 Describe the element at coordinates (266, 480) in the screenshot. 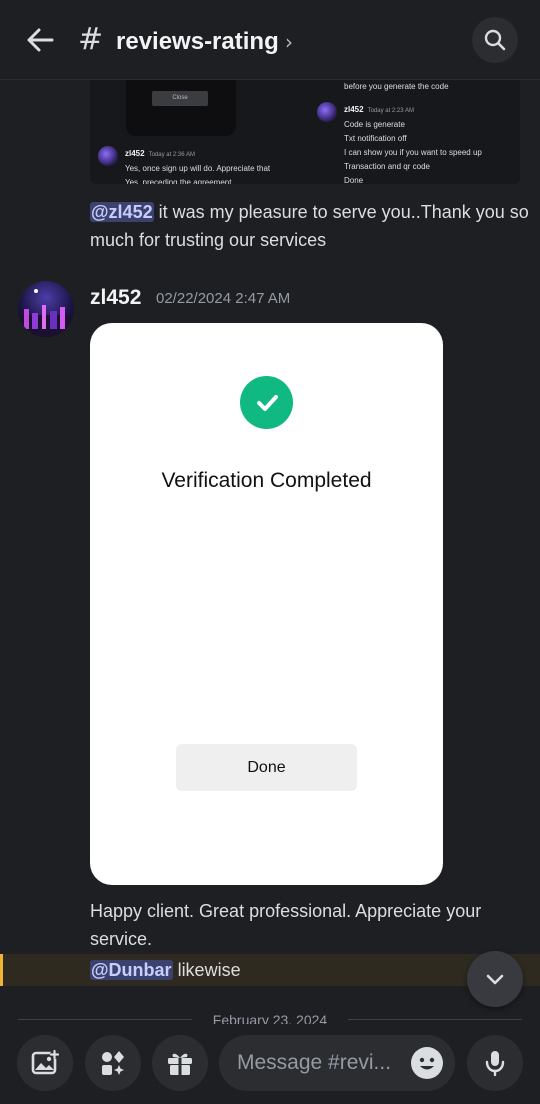

I see `verification-title: Verification Completed` at that location.